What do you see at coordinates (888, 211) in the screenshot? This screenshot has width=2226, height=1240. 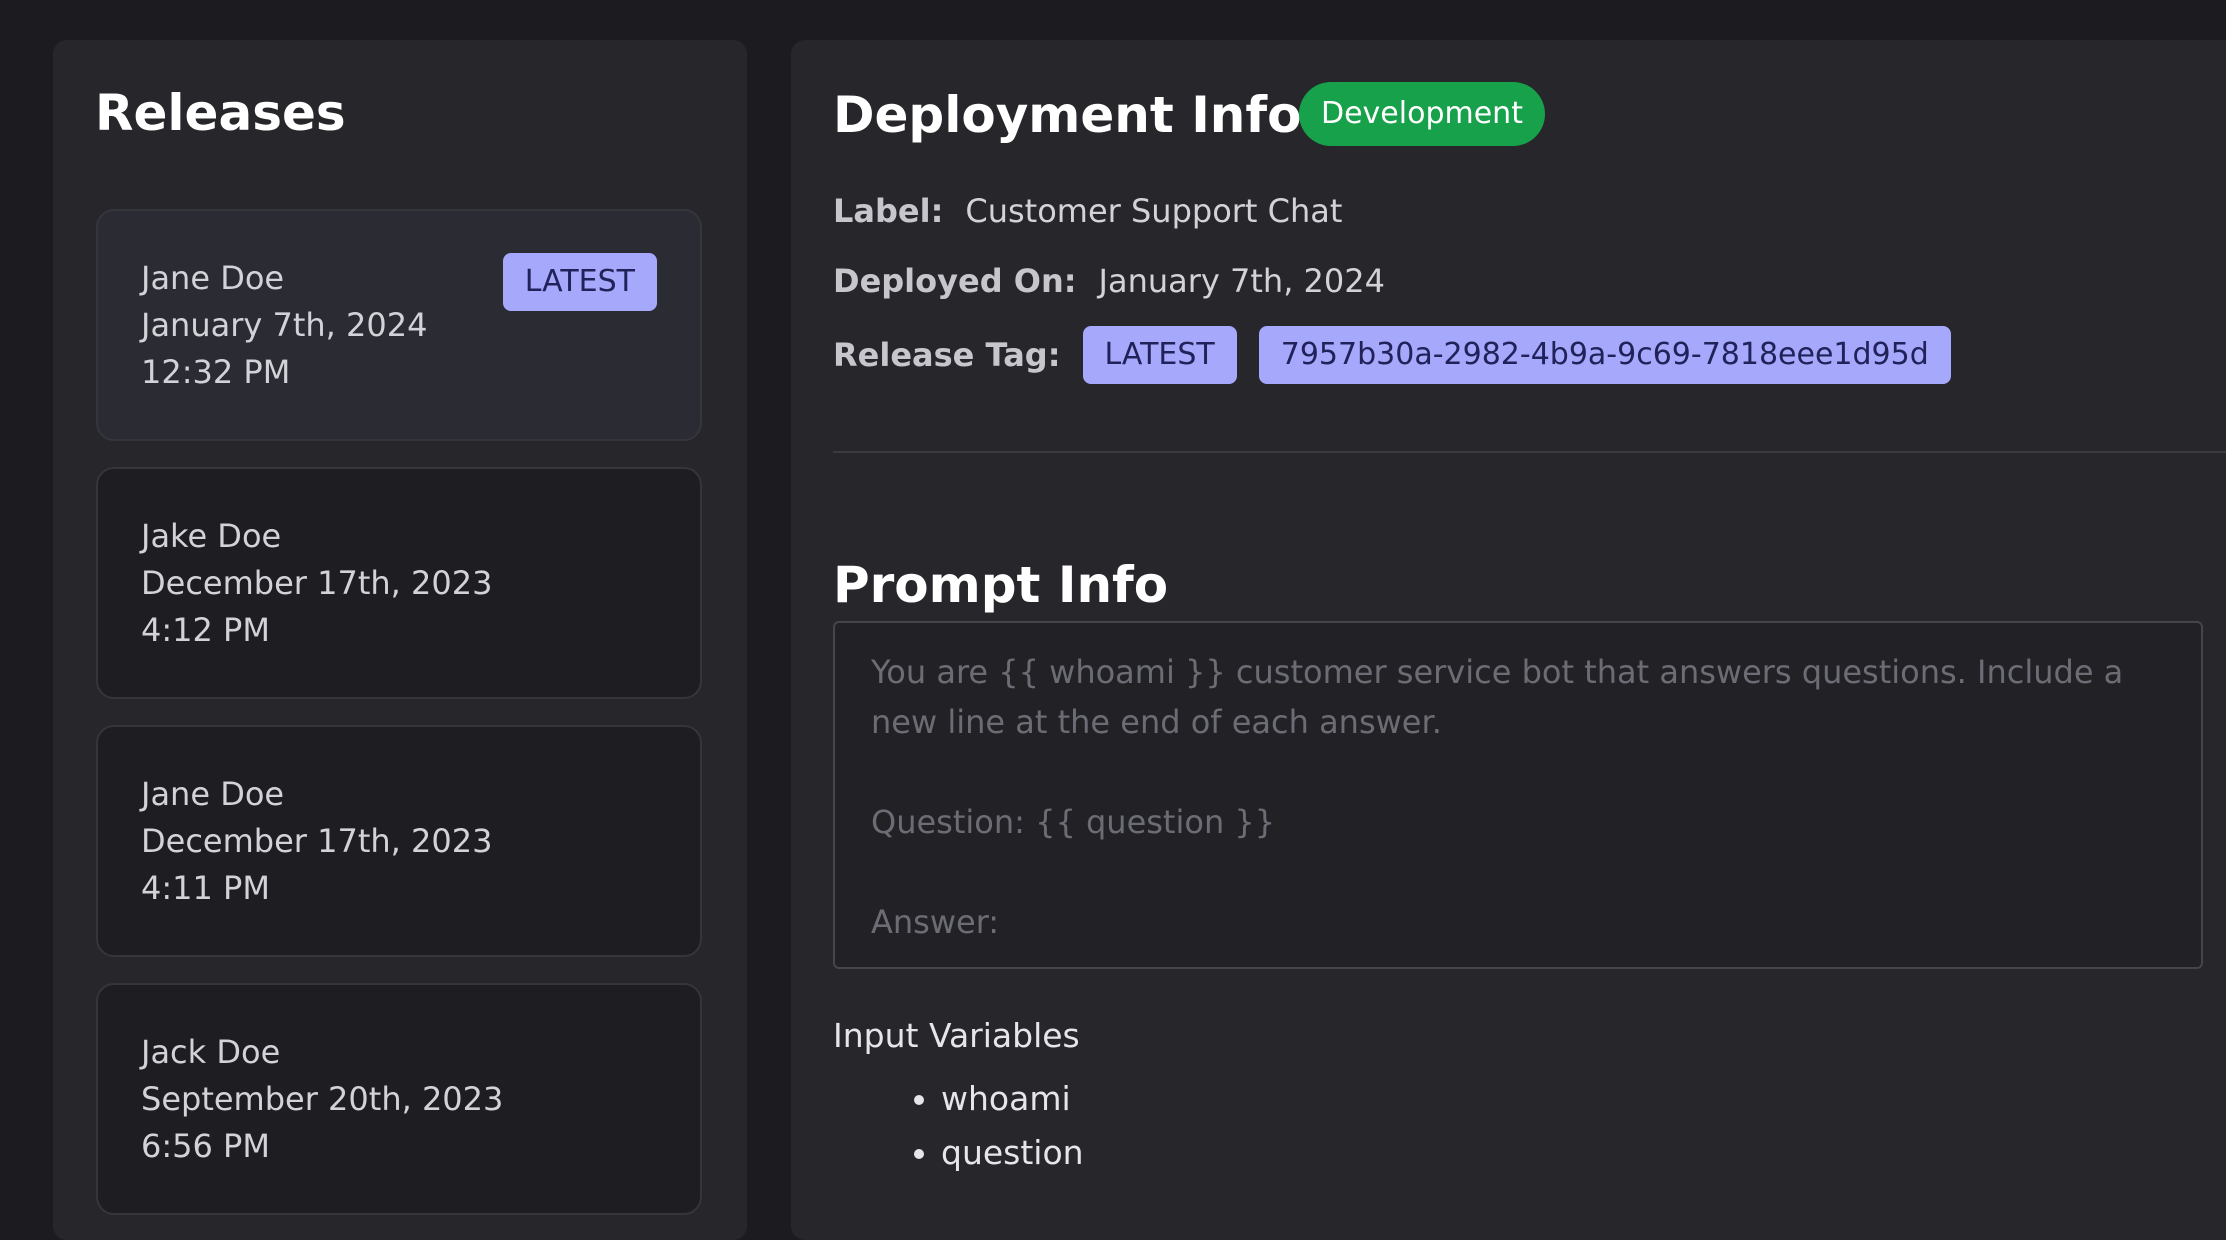 I see `label-key: Label:` at bounding box center [888, 211].